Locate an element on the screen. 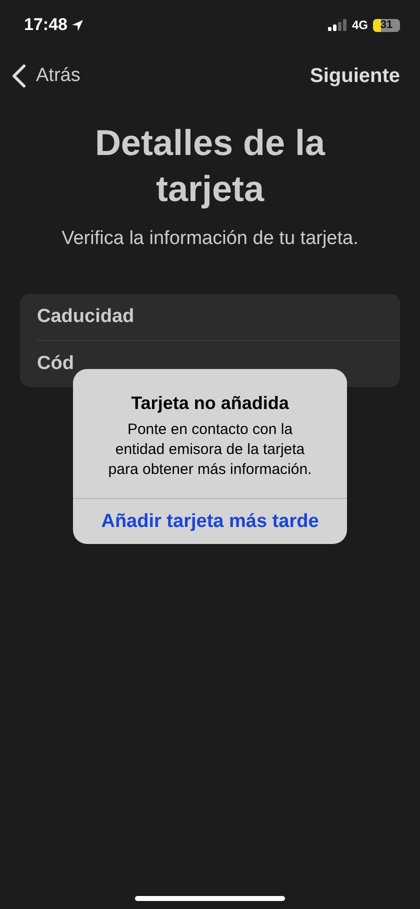 This screenshot has height=909, width=420. clock: 17:48 is located at coordinates (46, 25).